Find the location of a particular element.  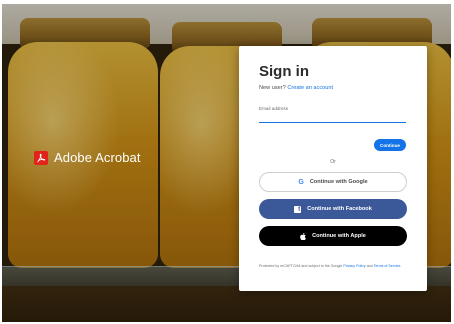

brand: Adobe Acrobat is located at coordinates (87, 157).